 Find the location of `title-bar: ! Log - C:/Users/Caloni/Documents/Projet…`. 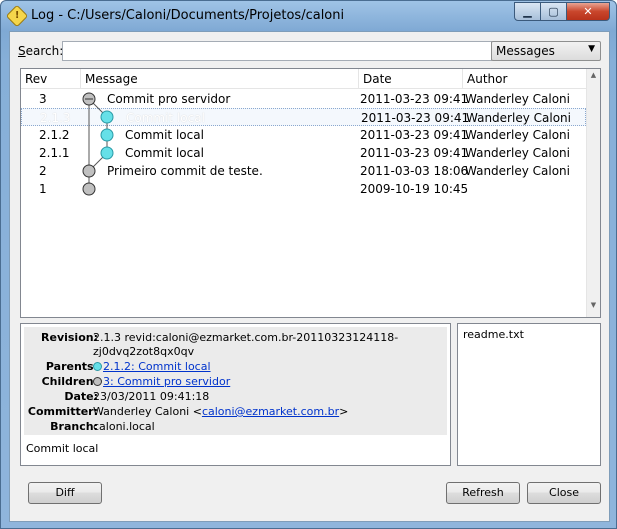

title-bar: ! Log - C:/Users/Caloni/Documents/Projet… is located at coordinates (308, 16).